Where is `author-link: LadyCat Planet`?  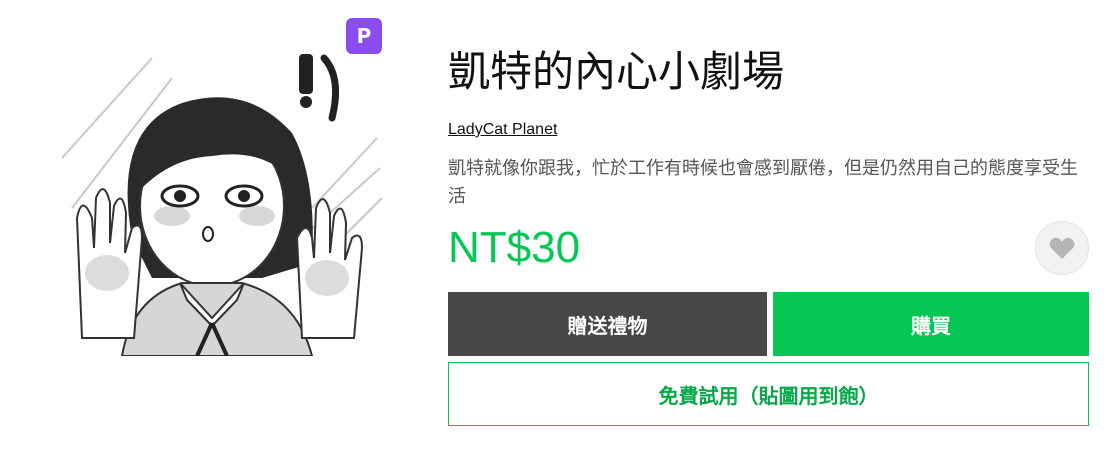 author-link: LadyCat Planet is located at coordinates (502, 130).